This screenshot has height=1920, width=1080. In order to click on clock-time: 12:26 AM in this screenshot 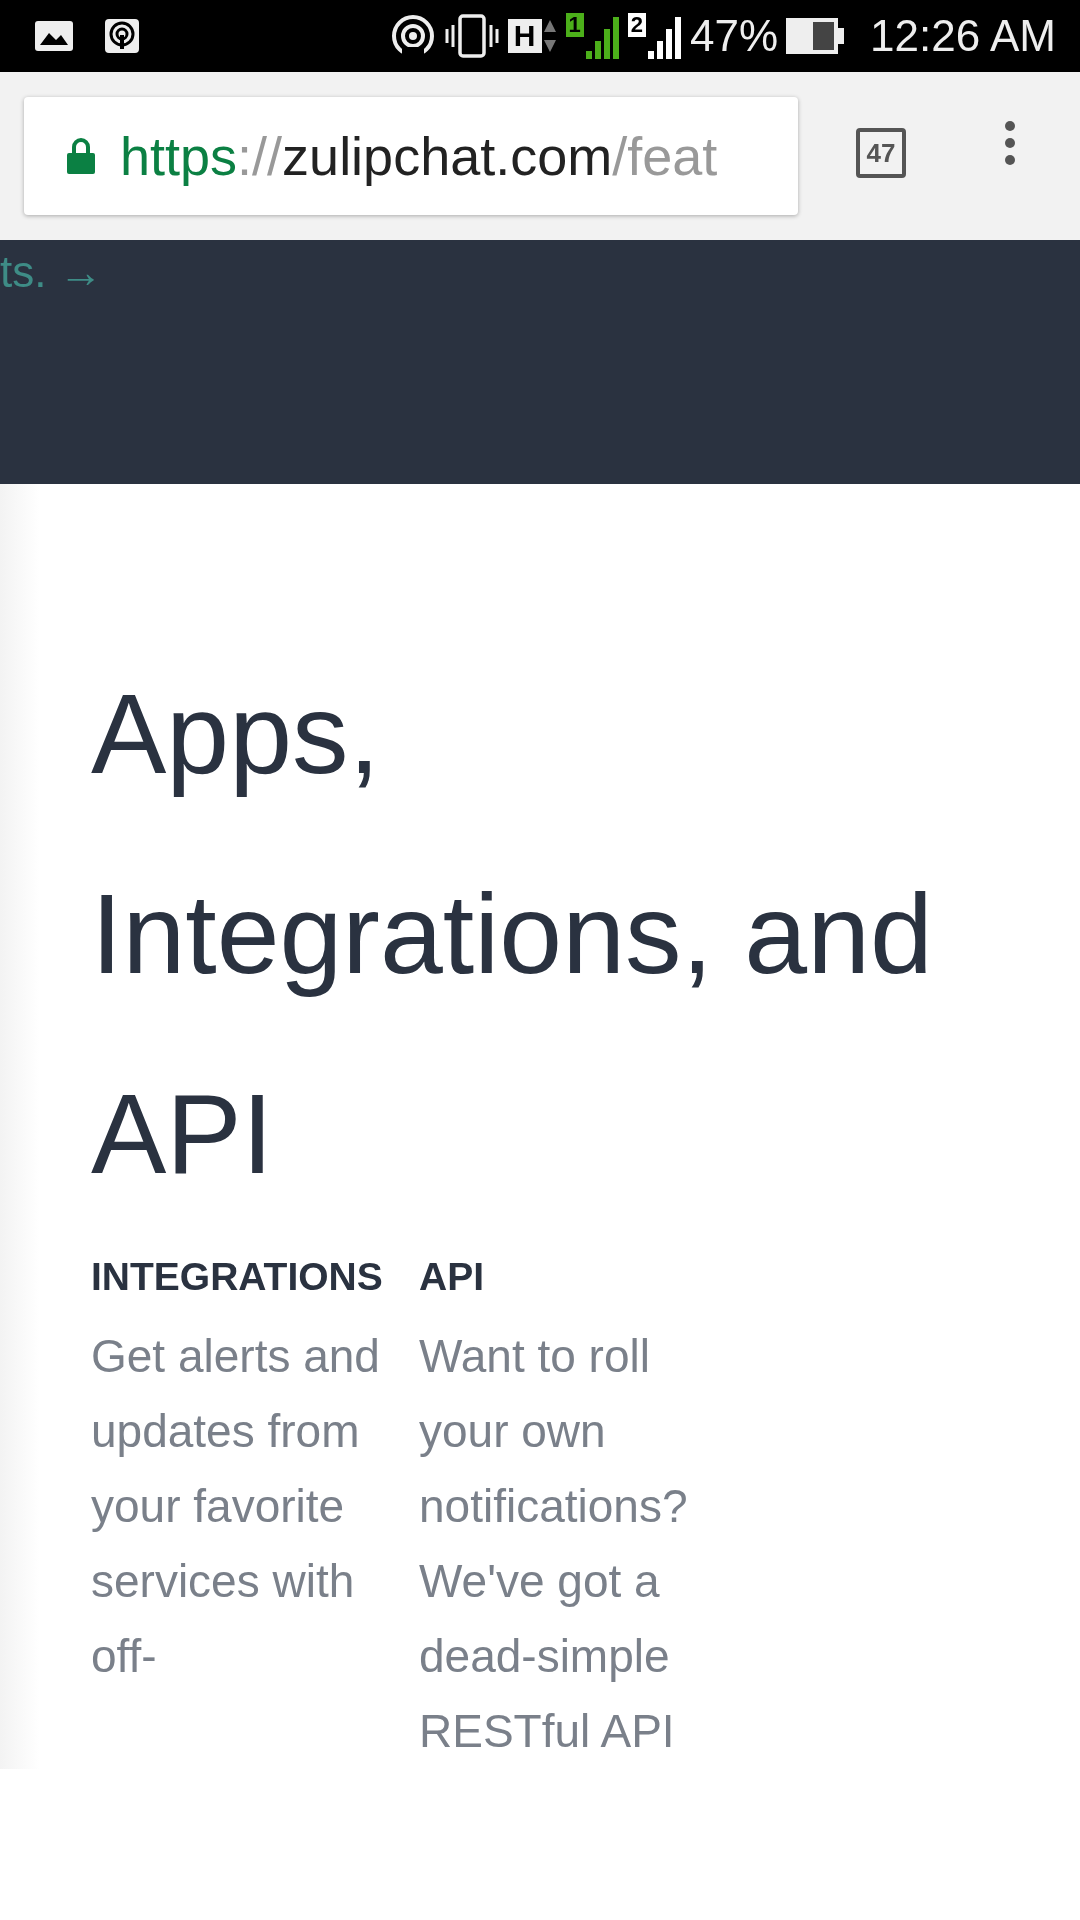, I will do `click(963, 36)`.